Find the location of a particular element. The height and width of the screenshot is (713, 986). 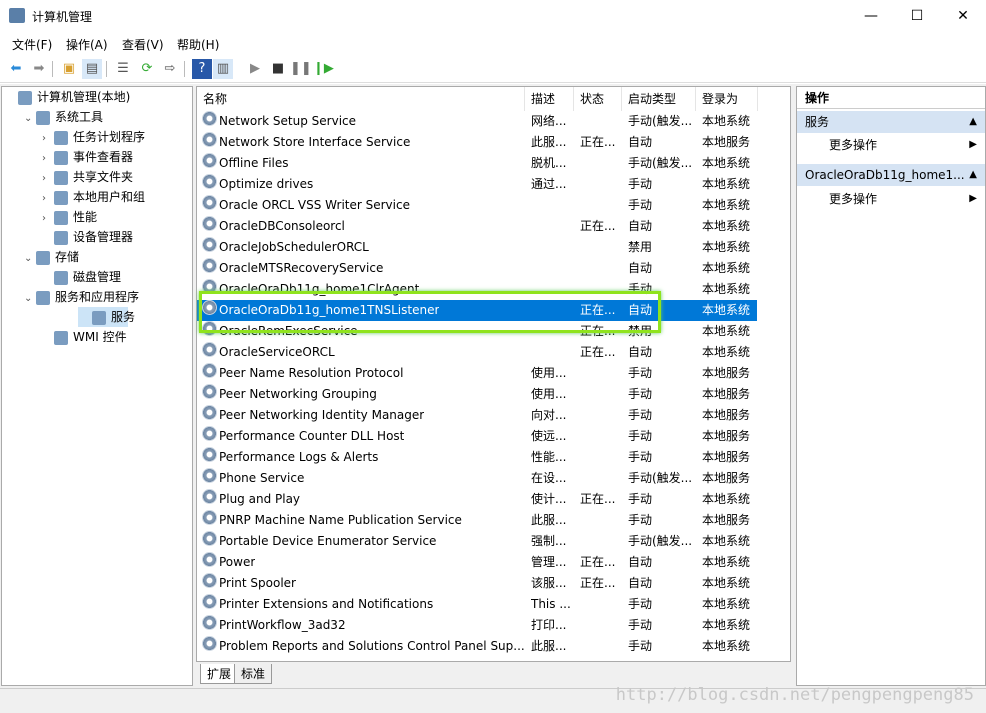

table-row: Phone Service 在设... 手动(触发... 本地服务 is located at coordinates (477, 478).